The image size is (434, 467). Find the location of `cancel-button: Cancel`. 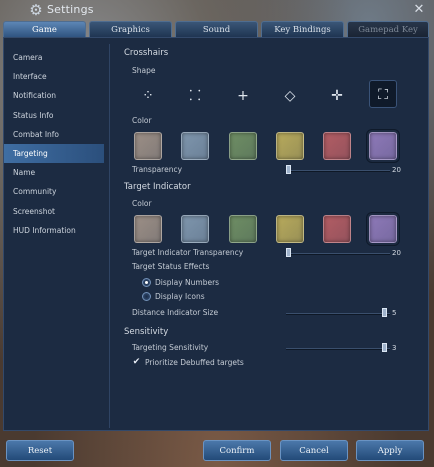

cancel-button: Cancel is located at coordinates (314, 450).